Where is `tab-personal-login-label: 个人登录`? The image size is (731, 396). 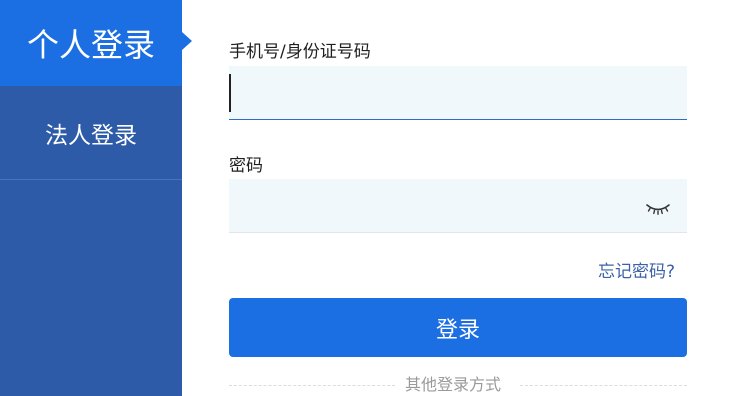 tab-personal-login-label: 个人登录 is located at coordinates (90, 45).